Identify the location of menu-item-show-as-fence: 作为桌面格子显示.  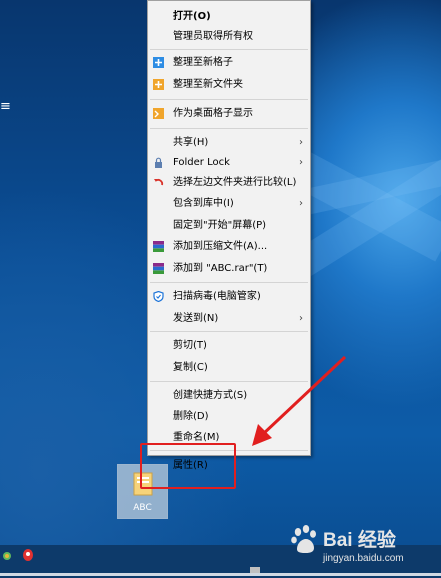
(229, 114).